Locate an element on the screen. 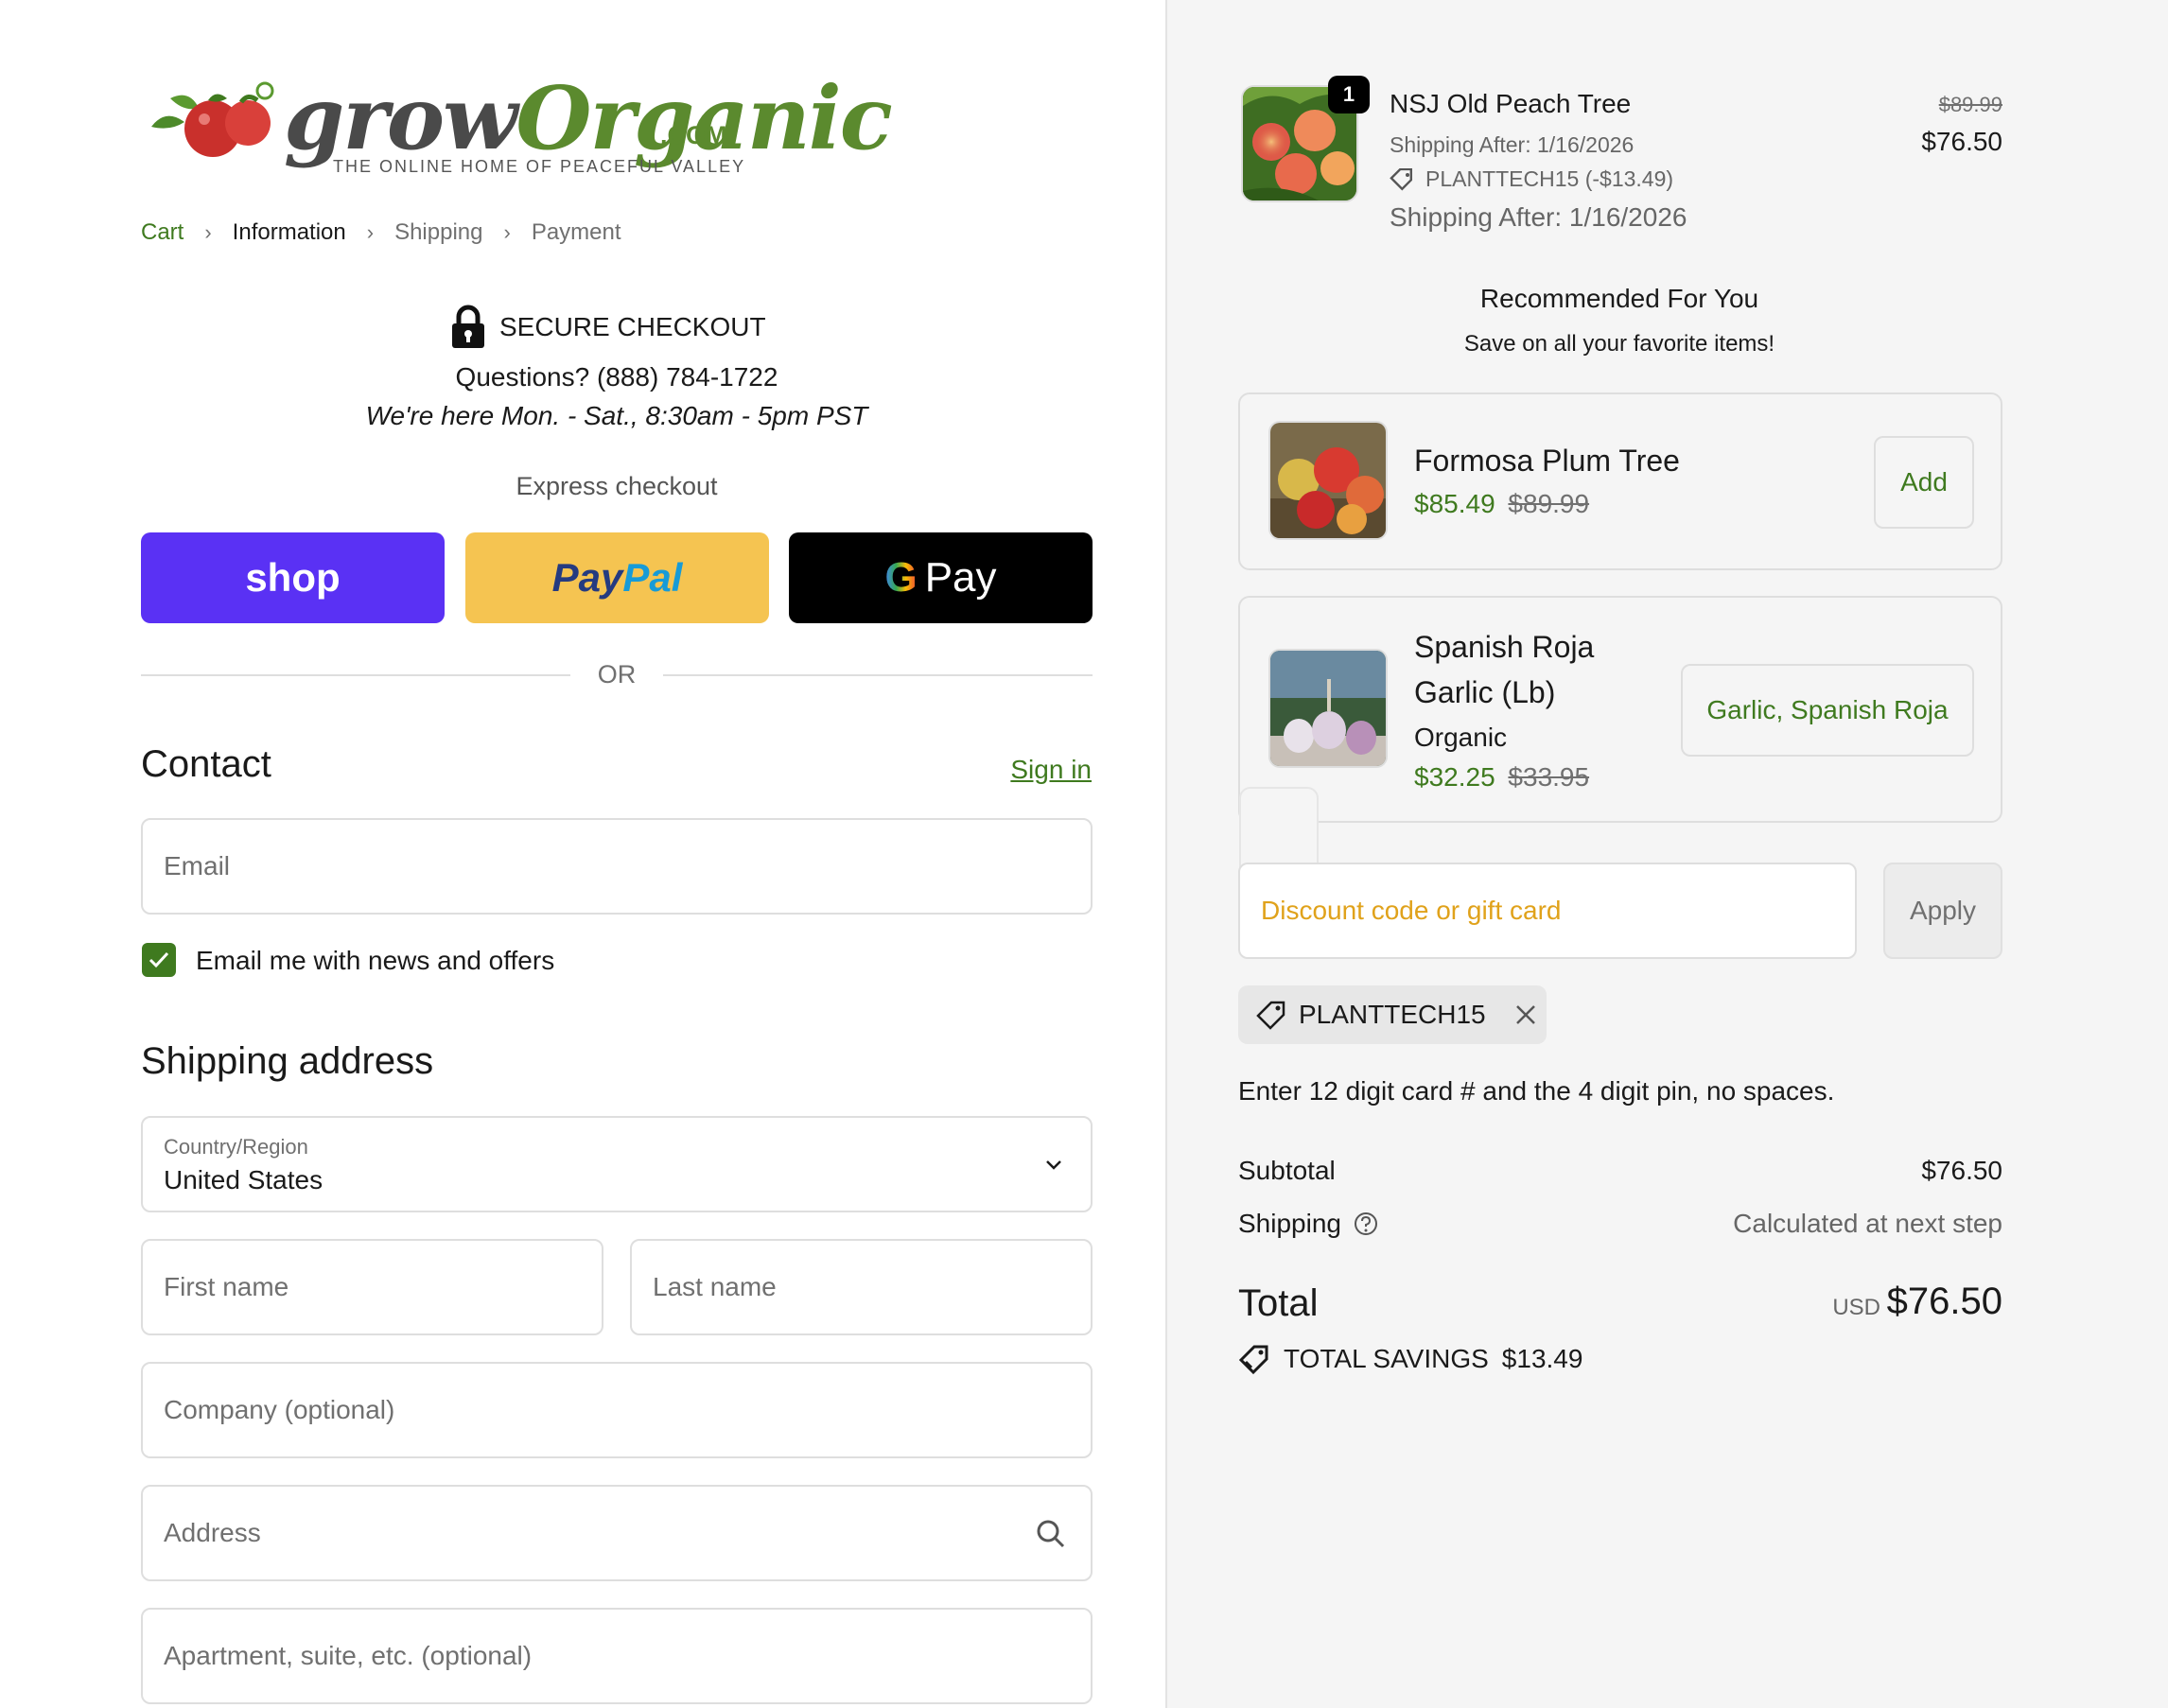 This screenshot has height=1708, width=2168. divider-left is located at coordinates (355, 675).